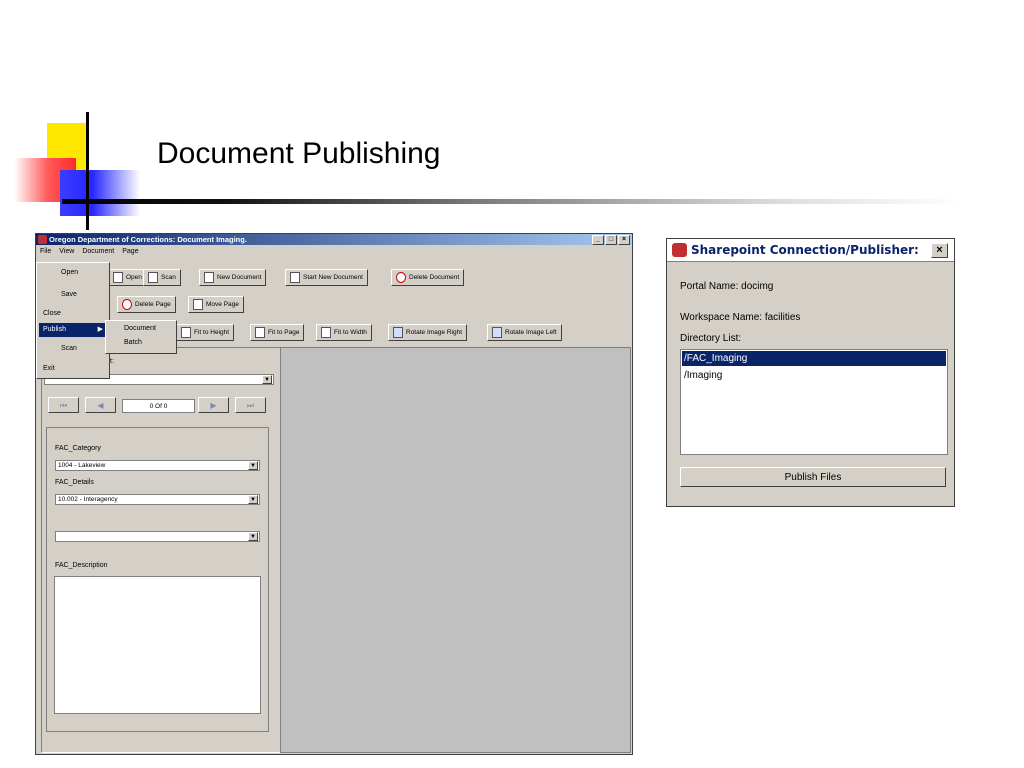  What do you see at coordinates (157, 499) in the screenshot?
I see `details-select: 10.002 - Interagency ▼` at bounding box center [157, 499].